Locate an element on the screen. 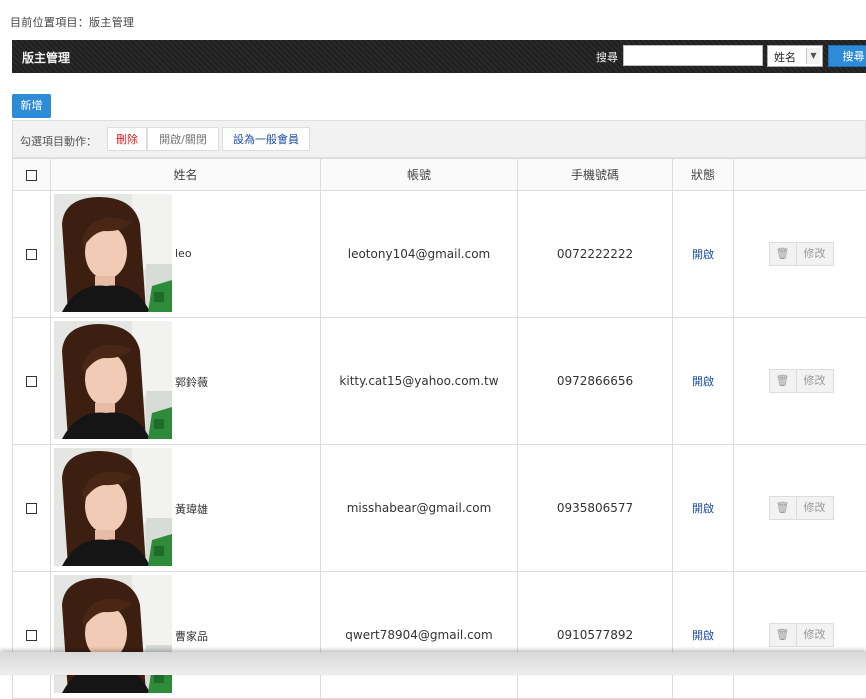 The height and width of the screenshot is (699, 866). search-input is located at coordinates (693, 55).